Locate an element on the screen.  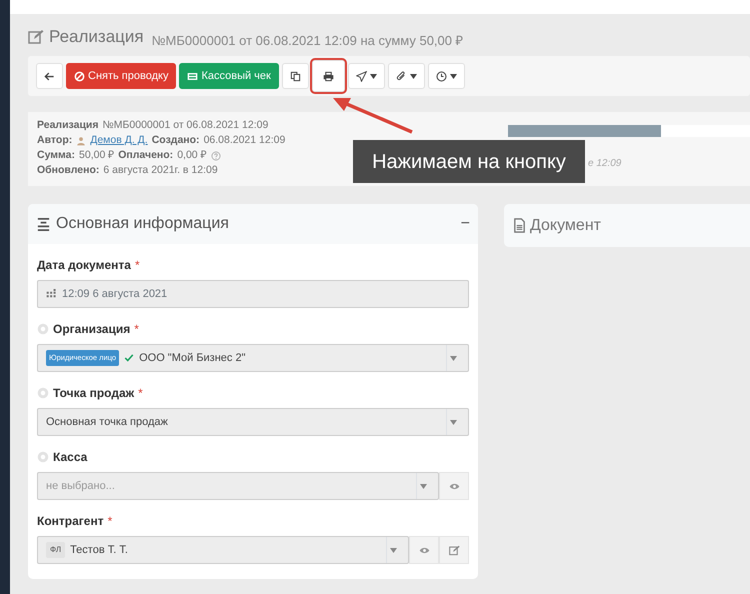
receipt-icon is located at coordinates (192, 76).